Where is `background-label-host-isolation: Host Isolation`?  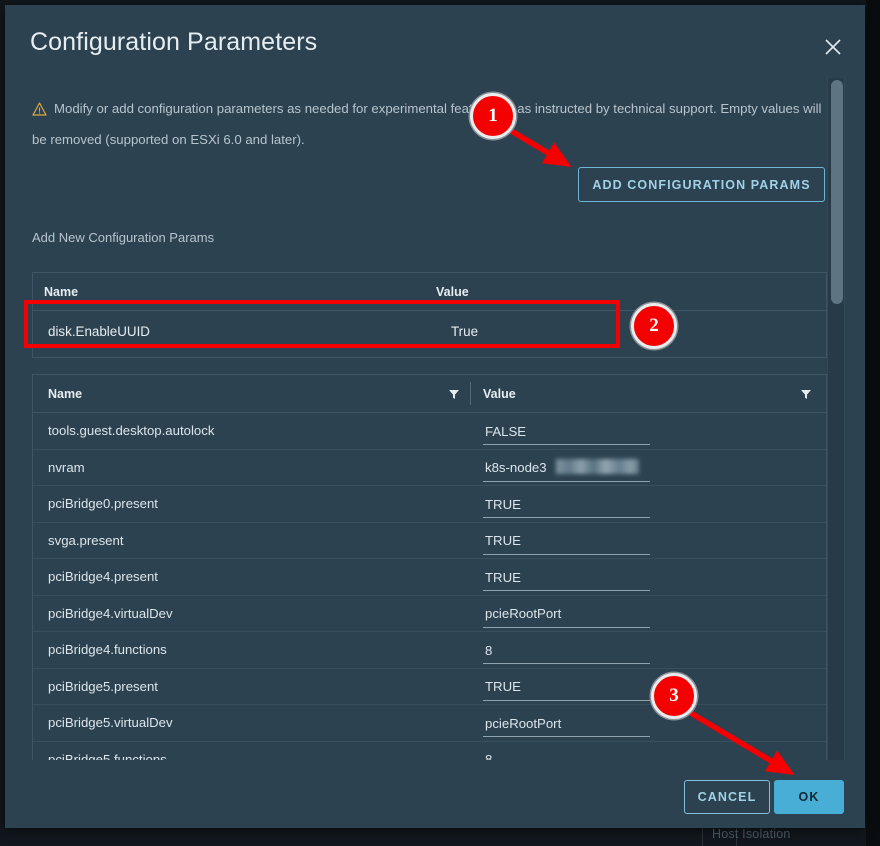 background-label-host-isolation: Host Isolation is located at coordinates (751, 834).